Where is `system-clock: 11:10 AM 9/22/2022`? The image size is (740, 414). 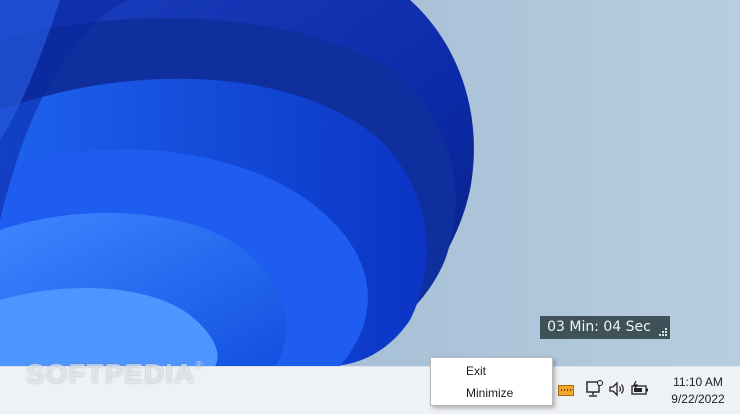 system-clock: 11:10 AM 9/22/2022 is located at coordinates (698, 391).